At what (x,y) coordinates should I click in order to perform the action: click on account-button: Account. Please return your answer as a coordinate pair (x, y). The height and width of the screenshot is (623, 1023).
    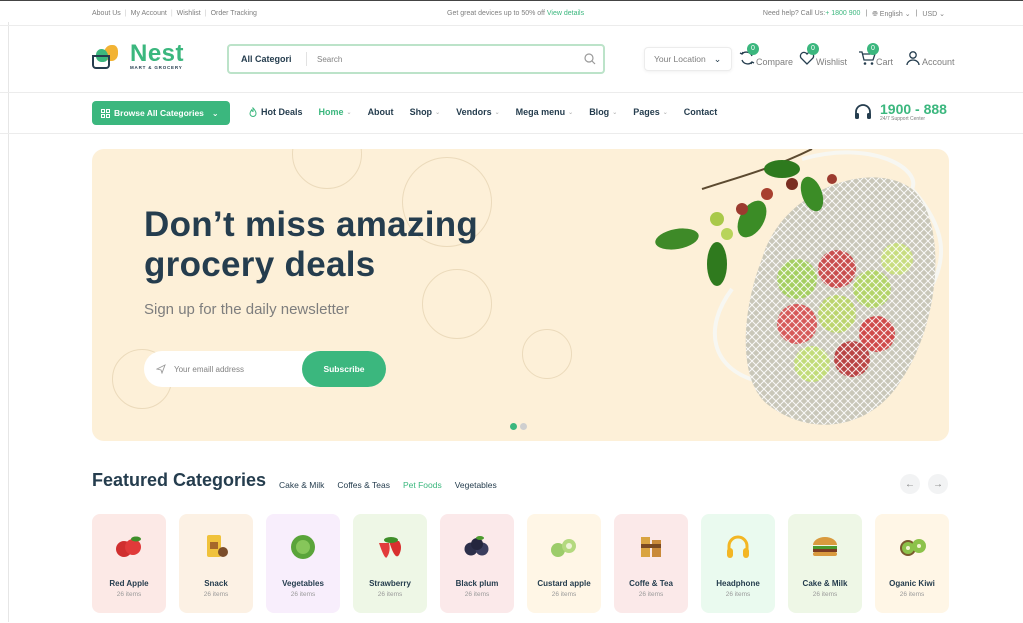
    Looking at the image, I should click on (929, 58).